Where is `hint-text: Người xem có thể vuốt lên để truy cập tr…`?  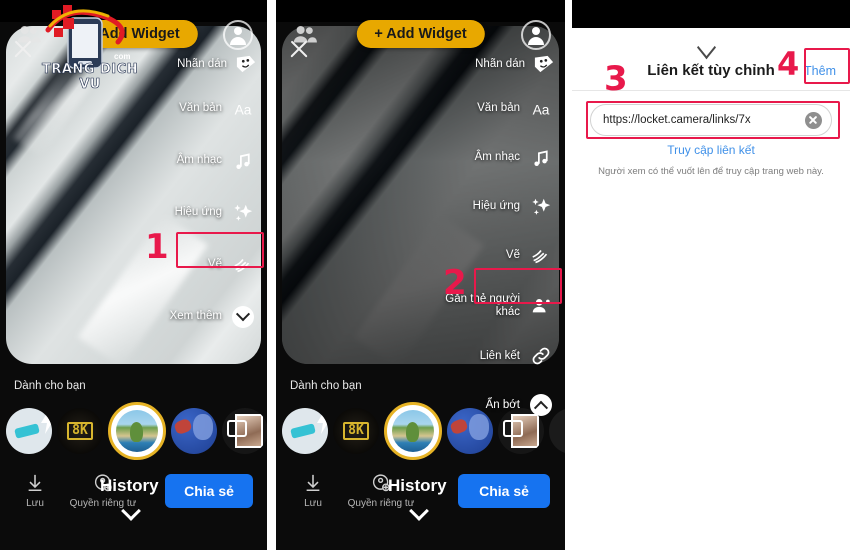 hint-text: Người xem có thể vuốt lên để truy cập tr… is located at coordinates (711, 171).